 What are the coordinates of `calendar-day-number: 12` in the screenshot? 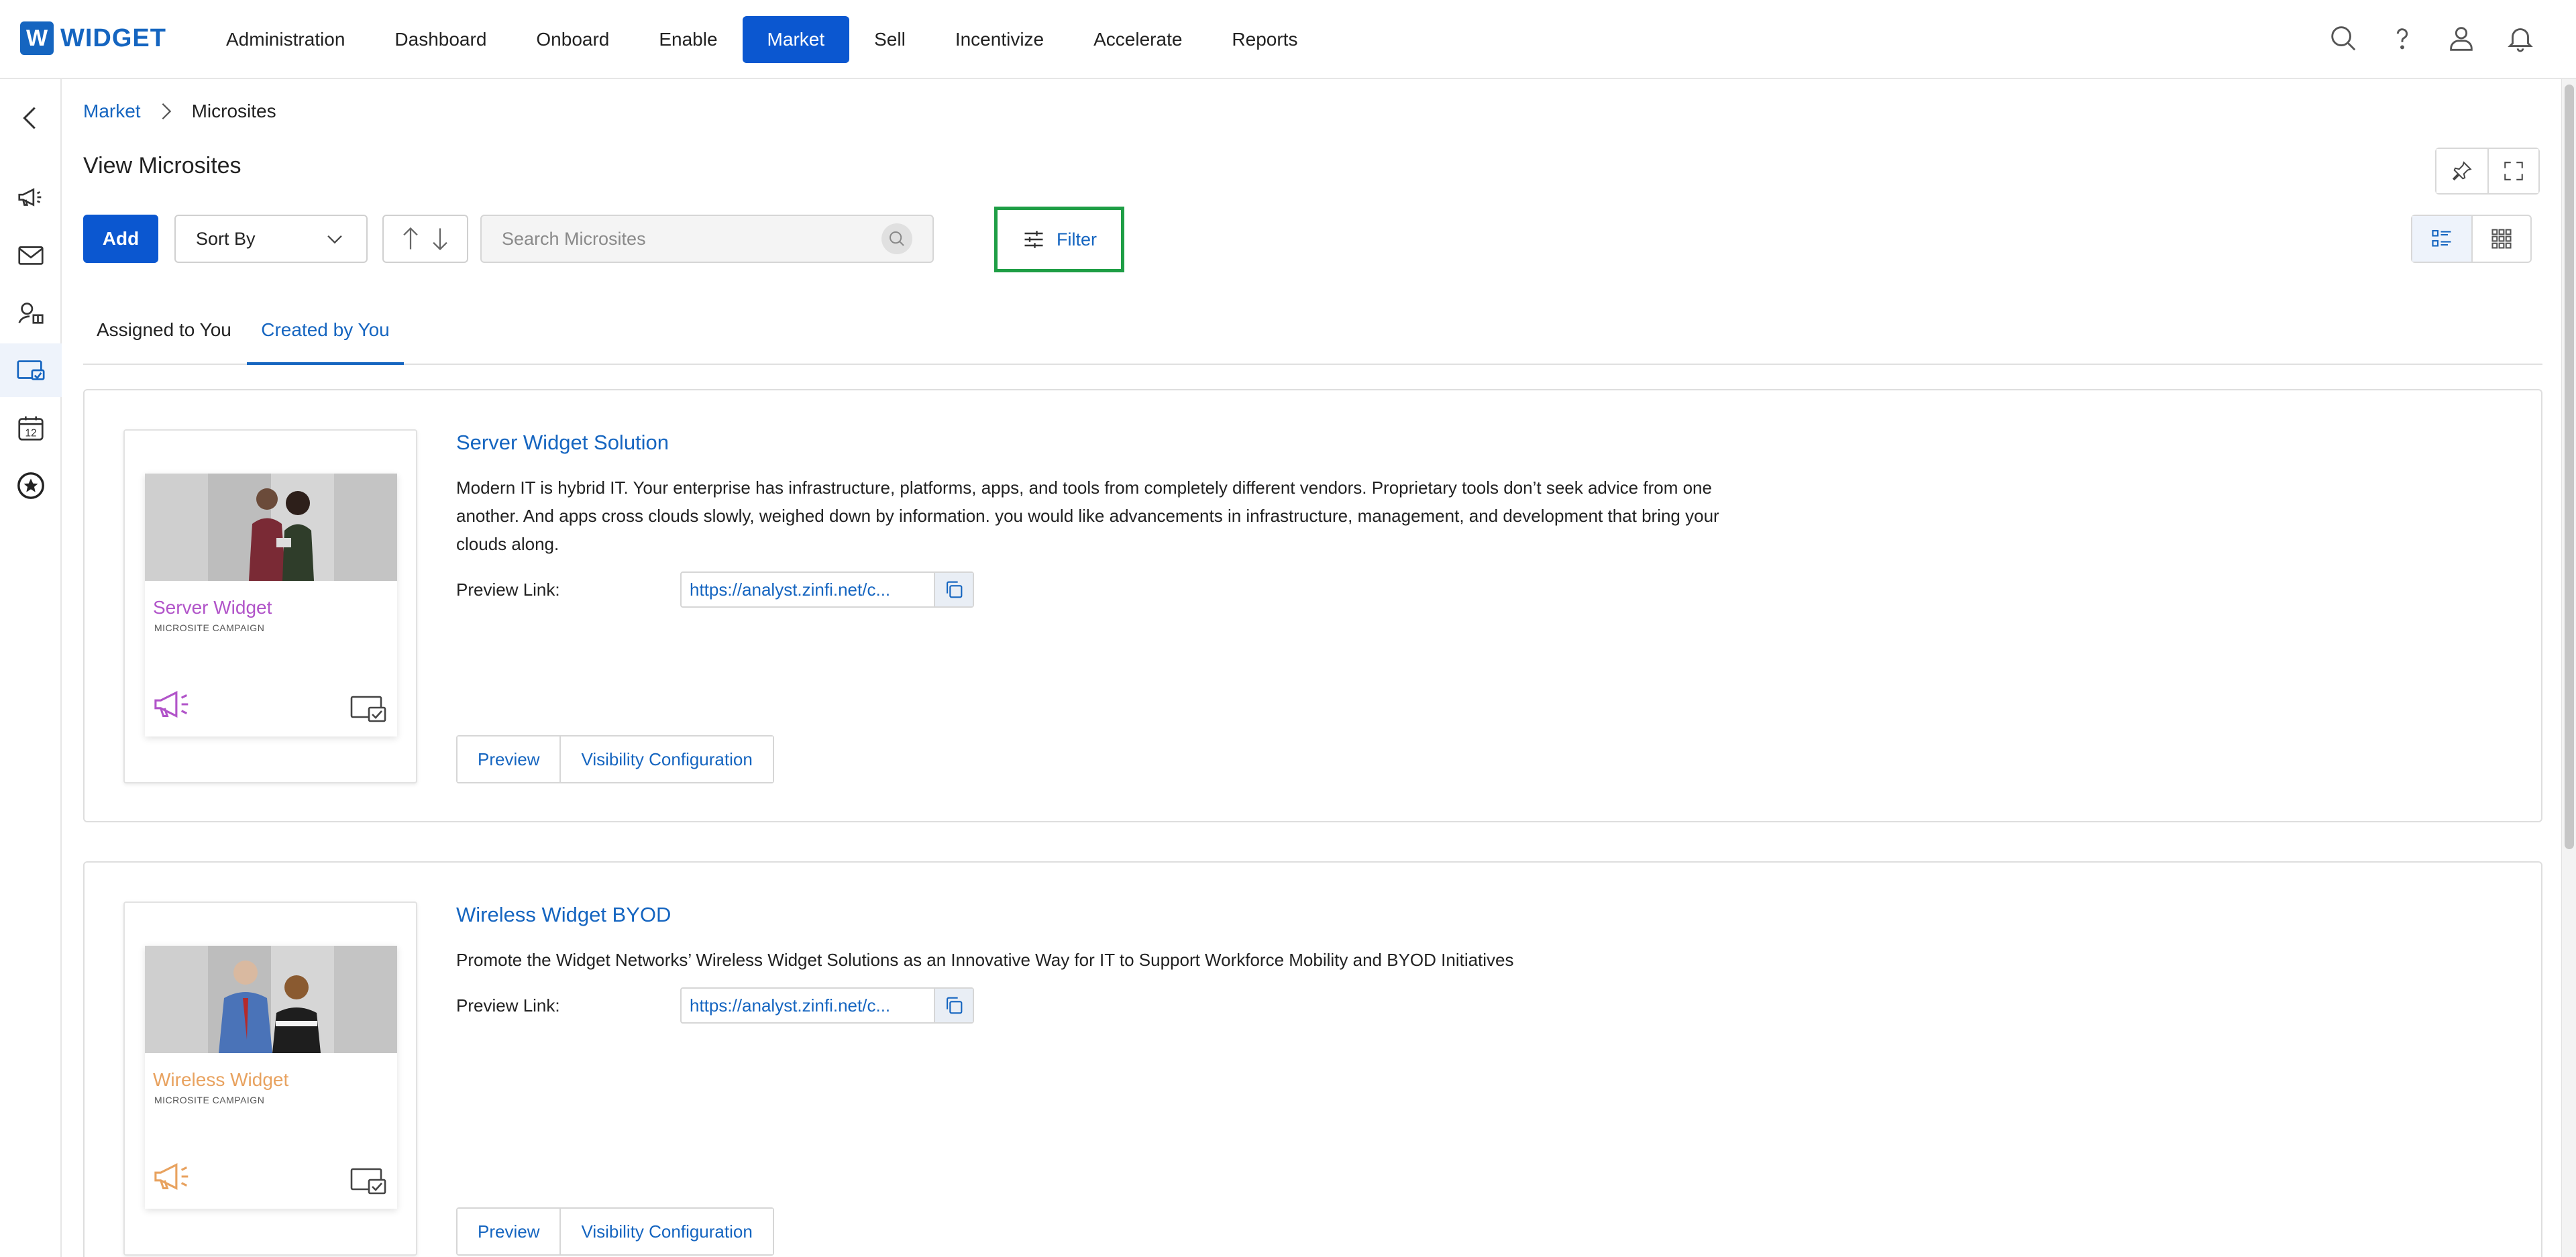 It's located at (30, 433).